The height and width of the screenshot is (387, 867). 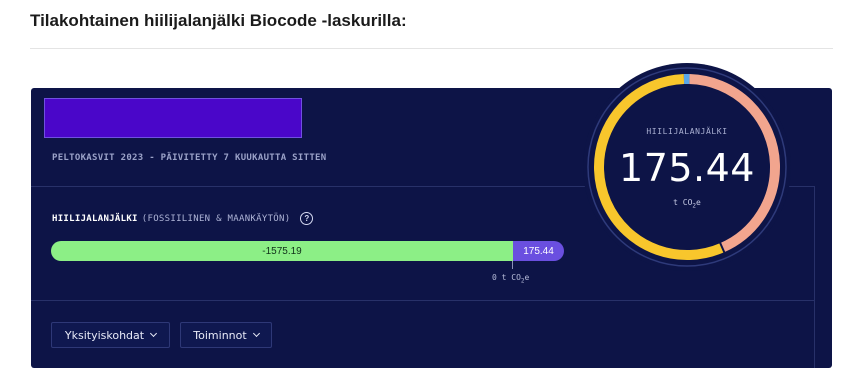 What do you see at coordinates (511, 279) in the screenshot?
I see `zero-label: 0 t CO2e` at bounding box center [511, 279].